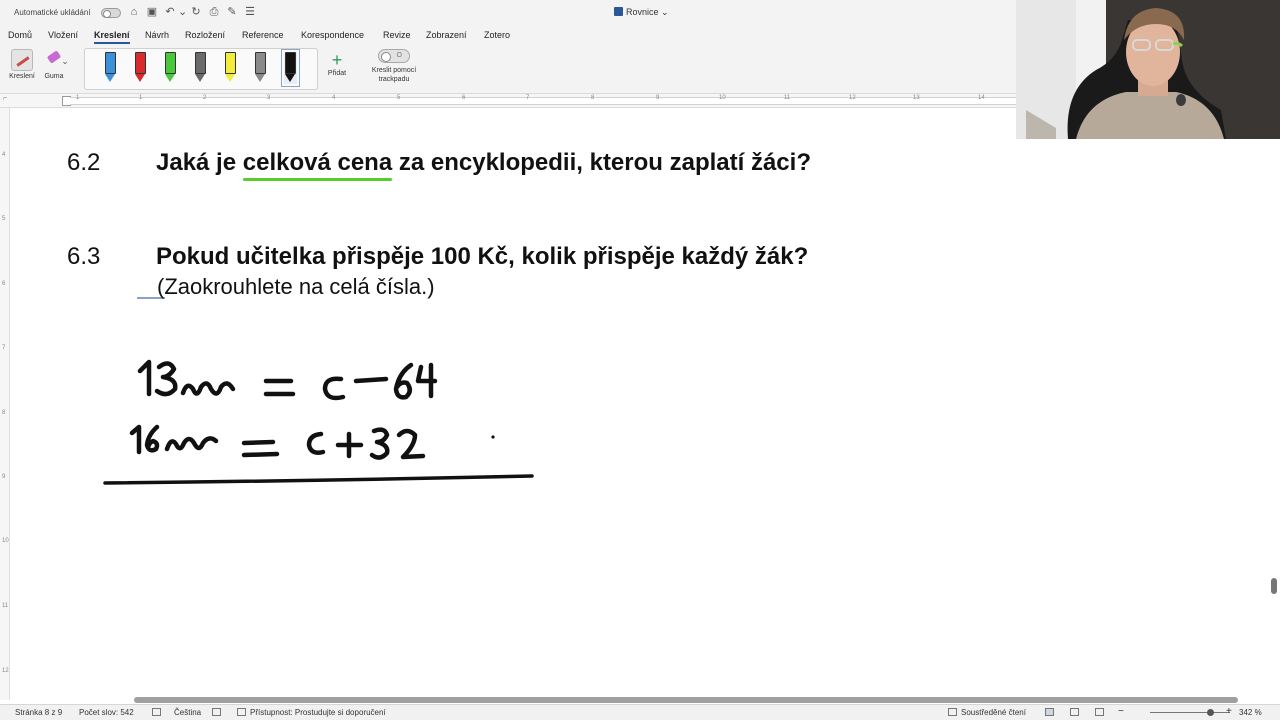 The image size is (1280, 720). I want to click on tab-zotero: Zotero, so click(497, 35).